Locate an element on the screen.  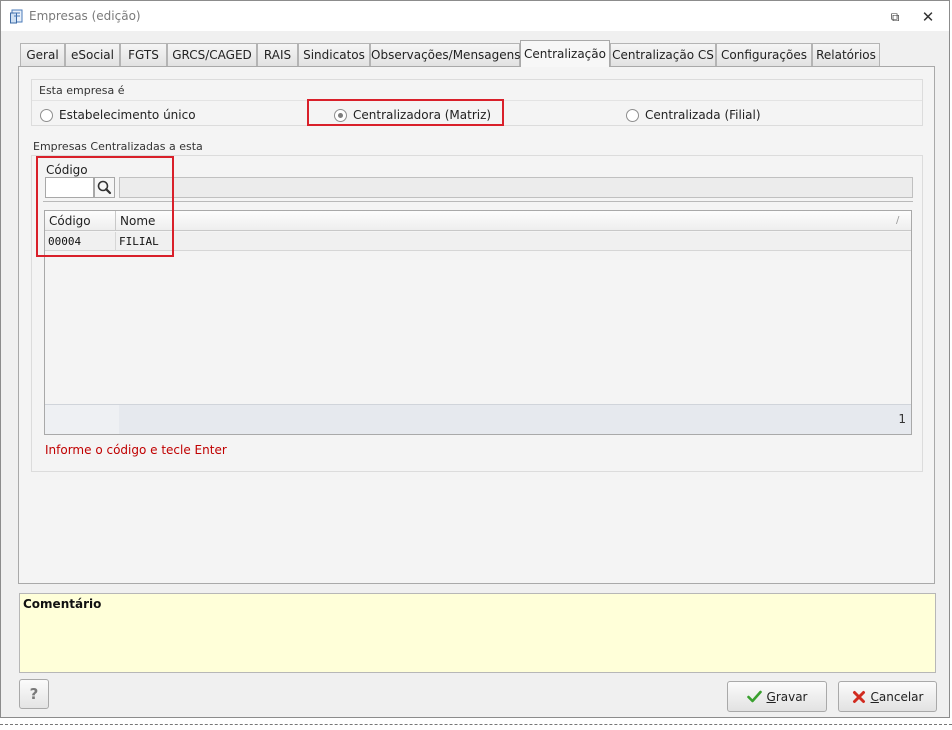
radio-centralizada-filial: Centralizada (Filial) is located at coordinates (693, 115).